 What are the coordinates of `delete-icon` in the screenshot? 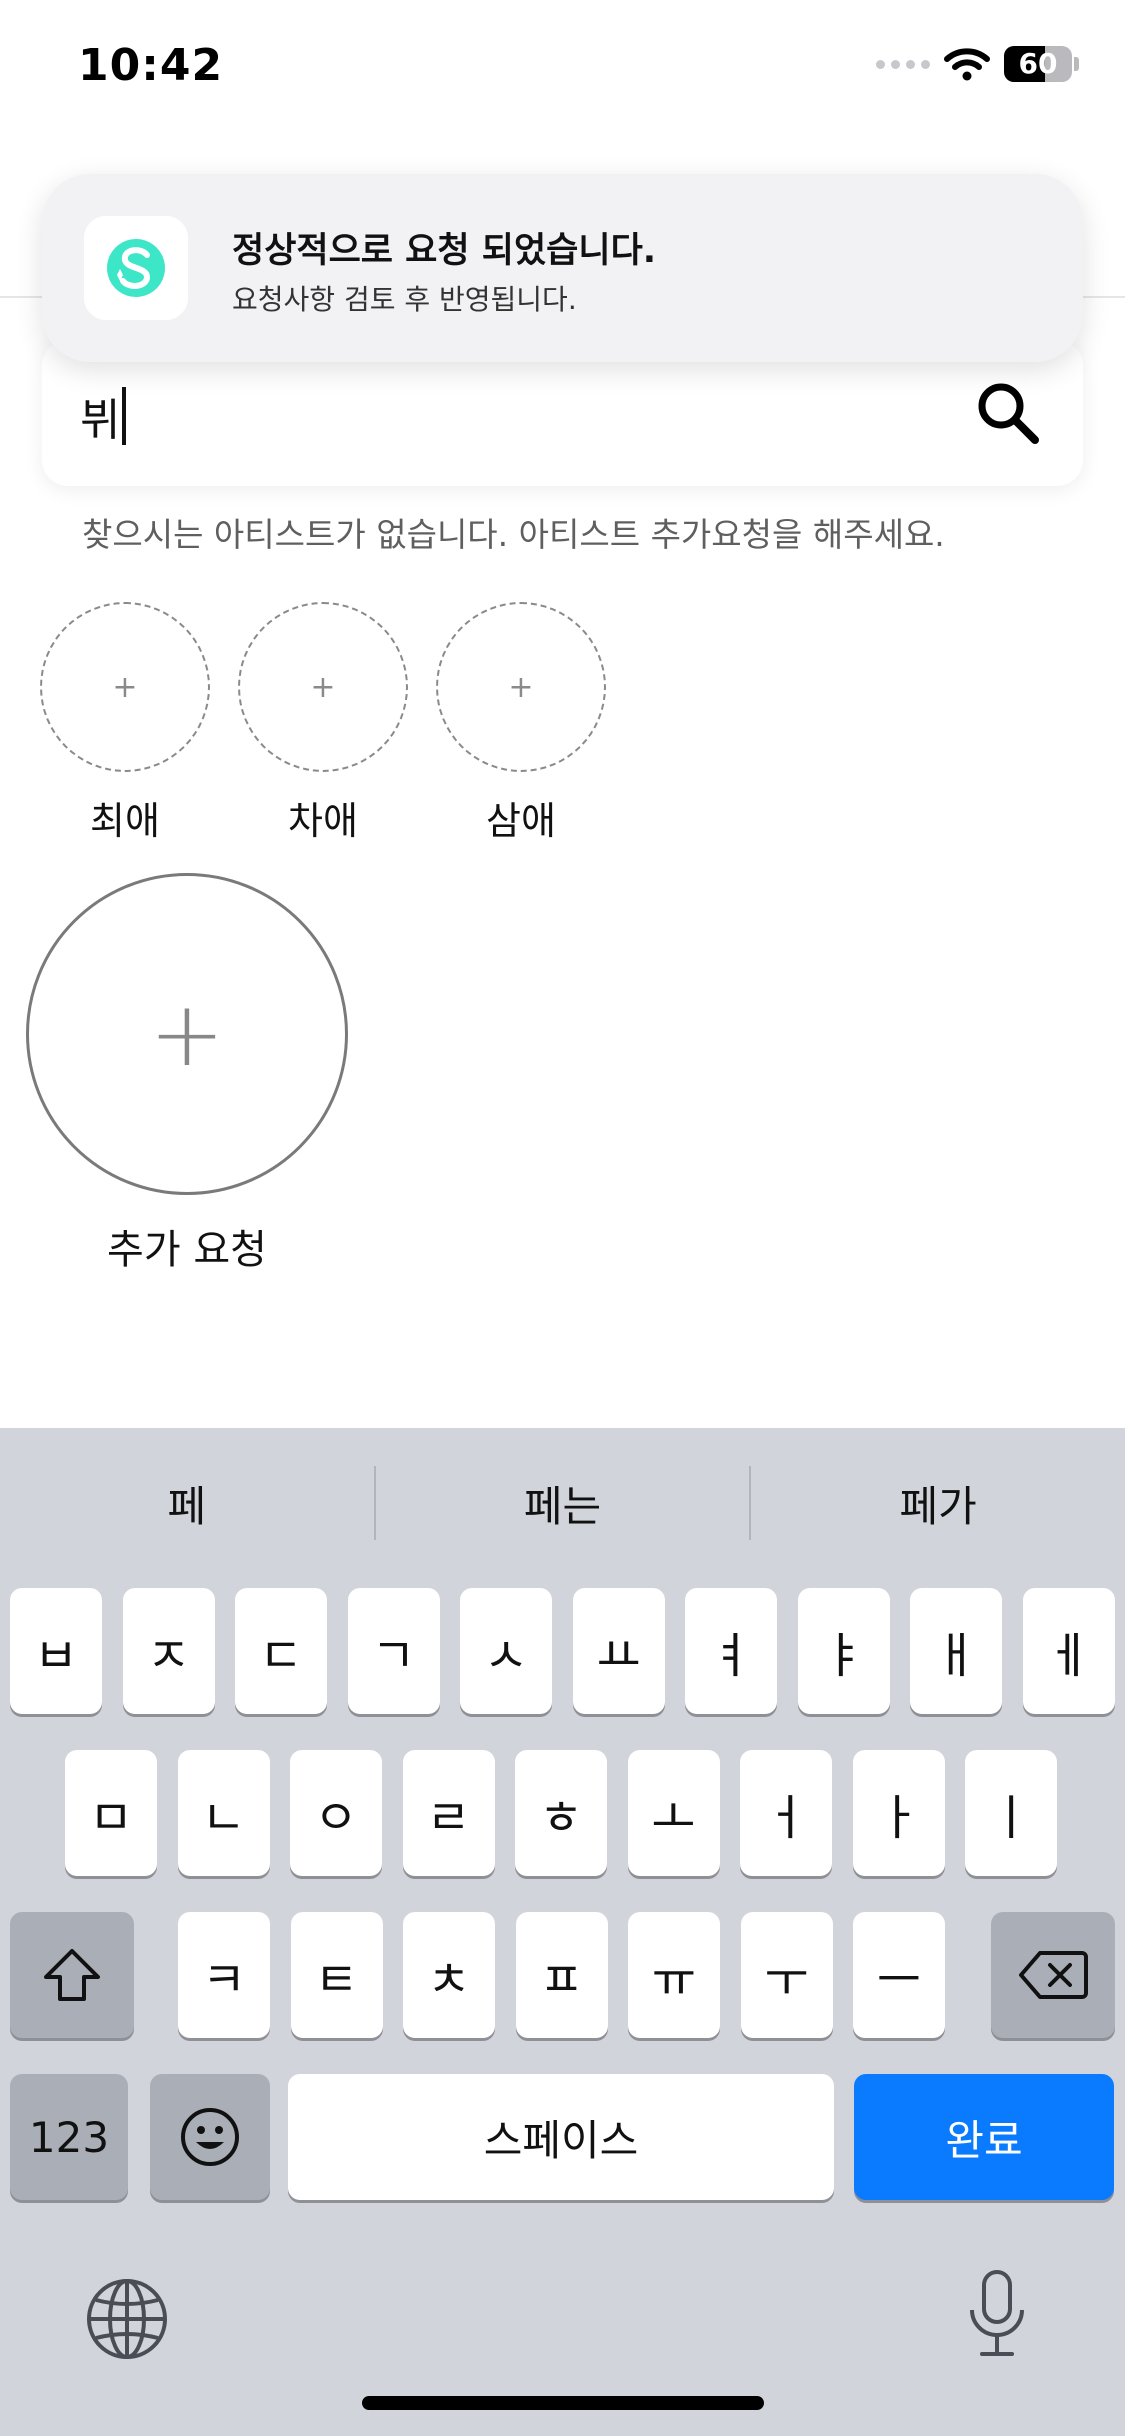 It's located at (1053, 1975).